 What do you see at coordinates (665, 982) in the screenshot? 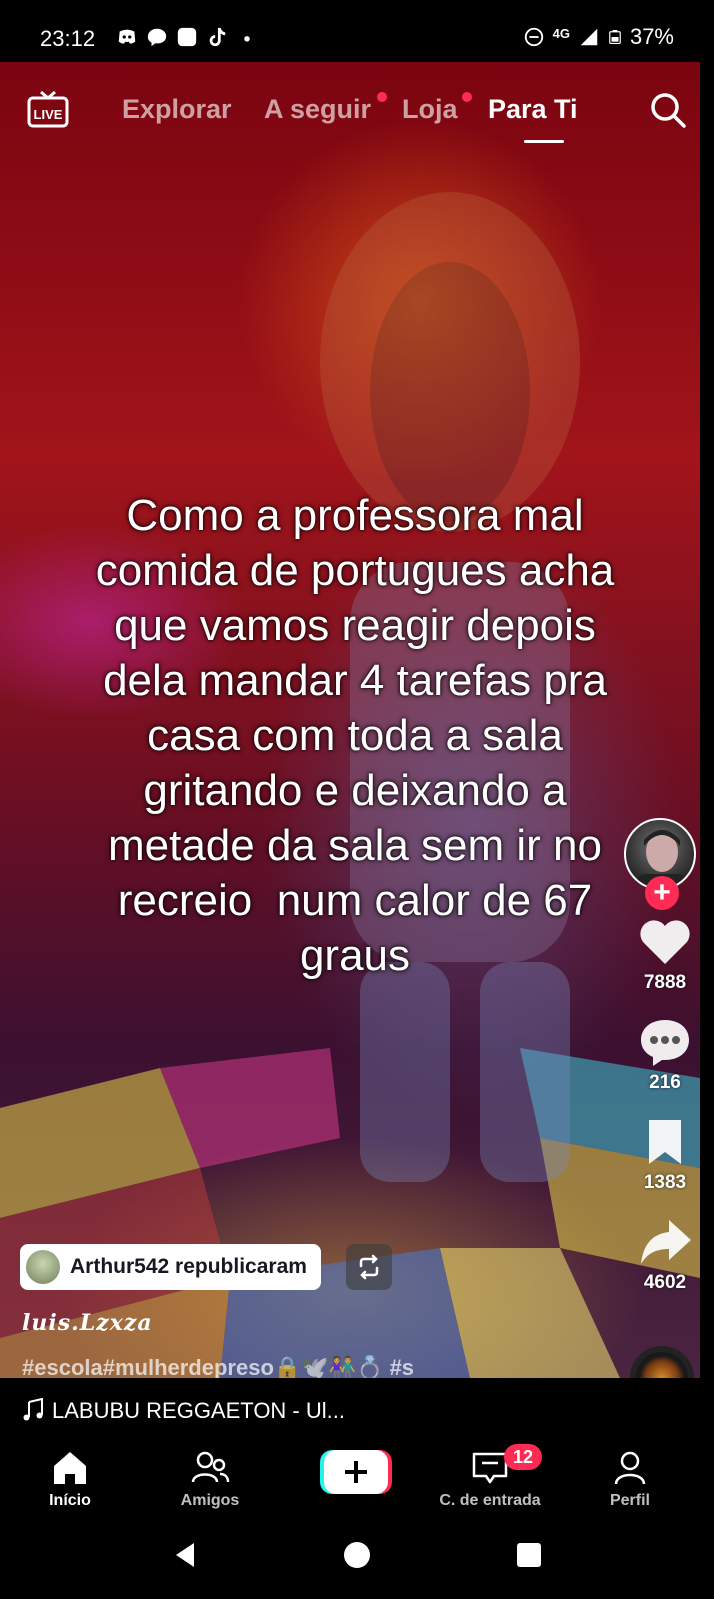
I see `like-count: 7888` at bounding box center [665, 982].